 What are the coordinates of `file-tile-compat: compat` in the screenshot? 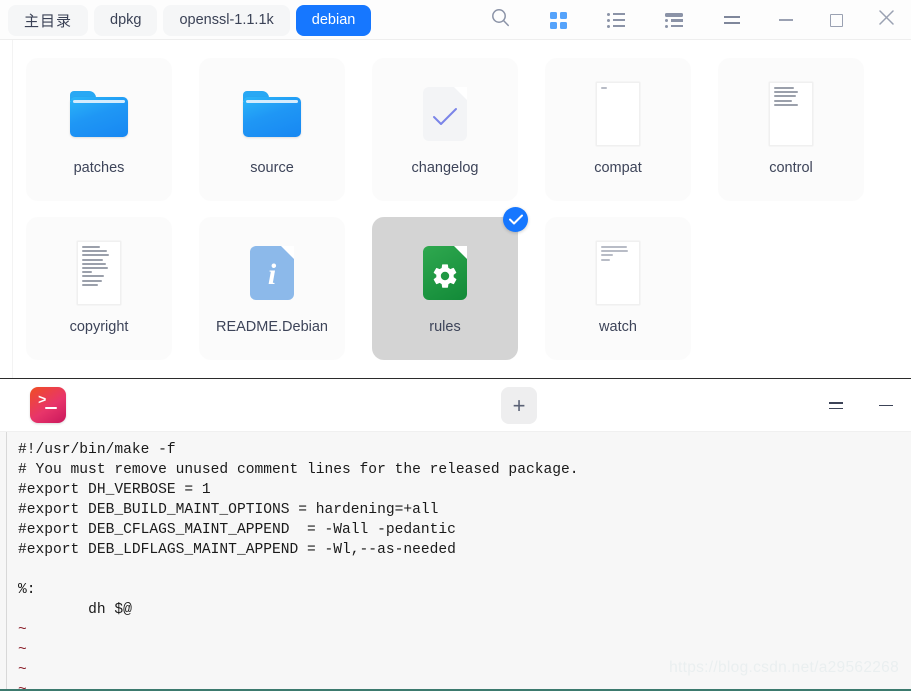 It's located at (618, 129).